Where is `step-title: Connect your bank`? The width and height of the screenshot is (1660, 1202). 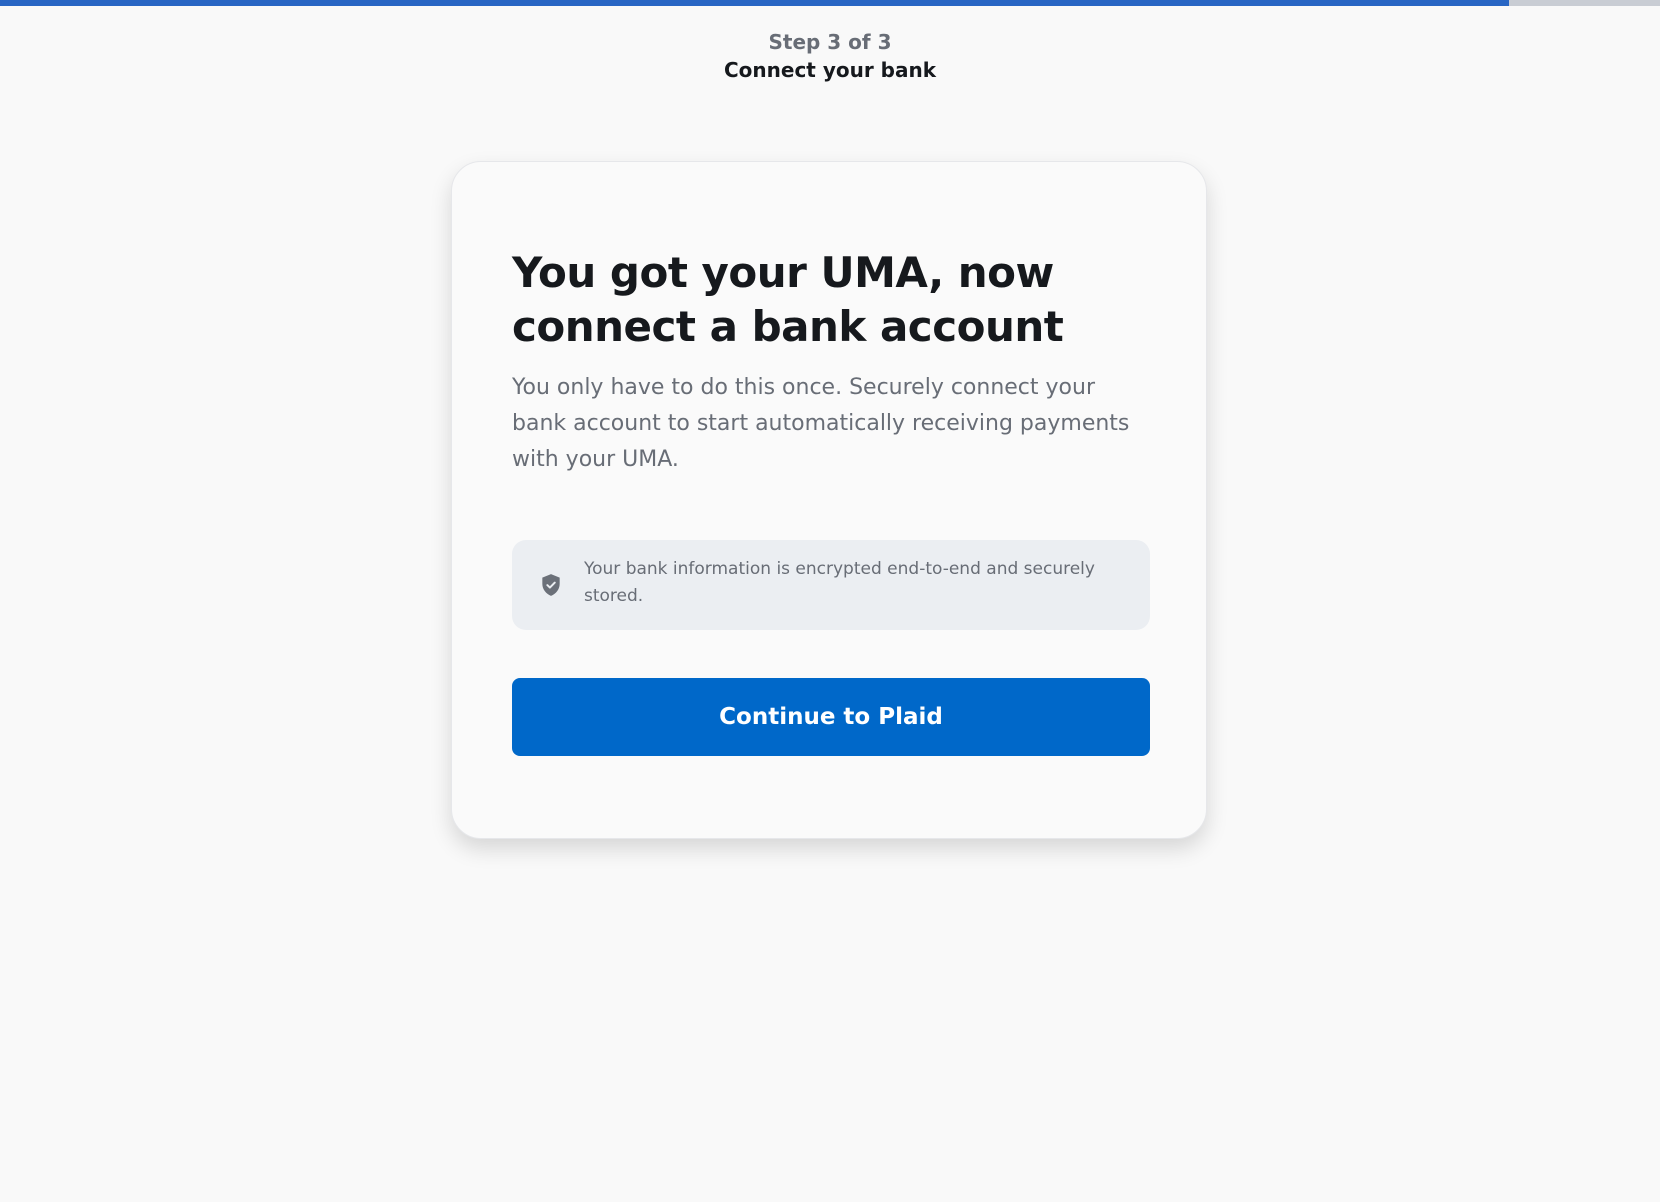 step-title: Connect your bank is located at coordinates (830, 70).